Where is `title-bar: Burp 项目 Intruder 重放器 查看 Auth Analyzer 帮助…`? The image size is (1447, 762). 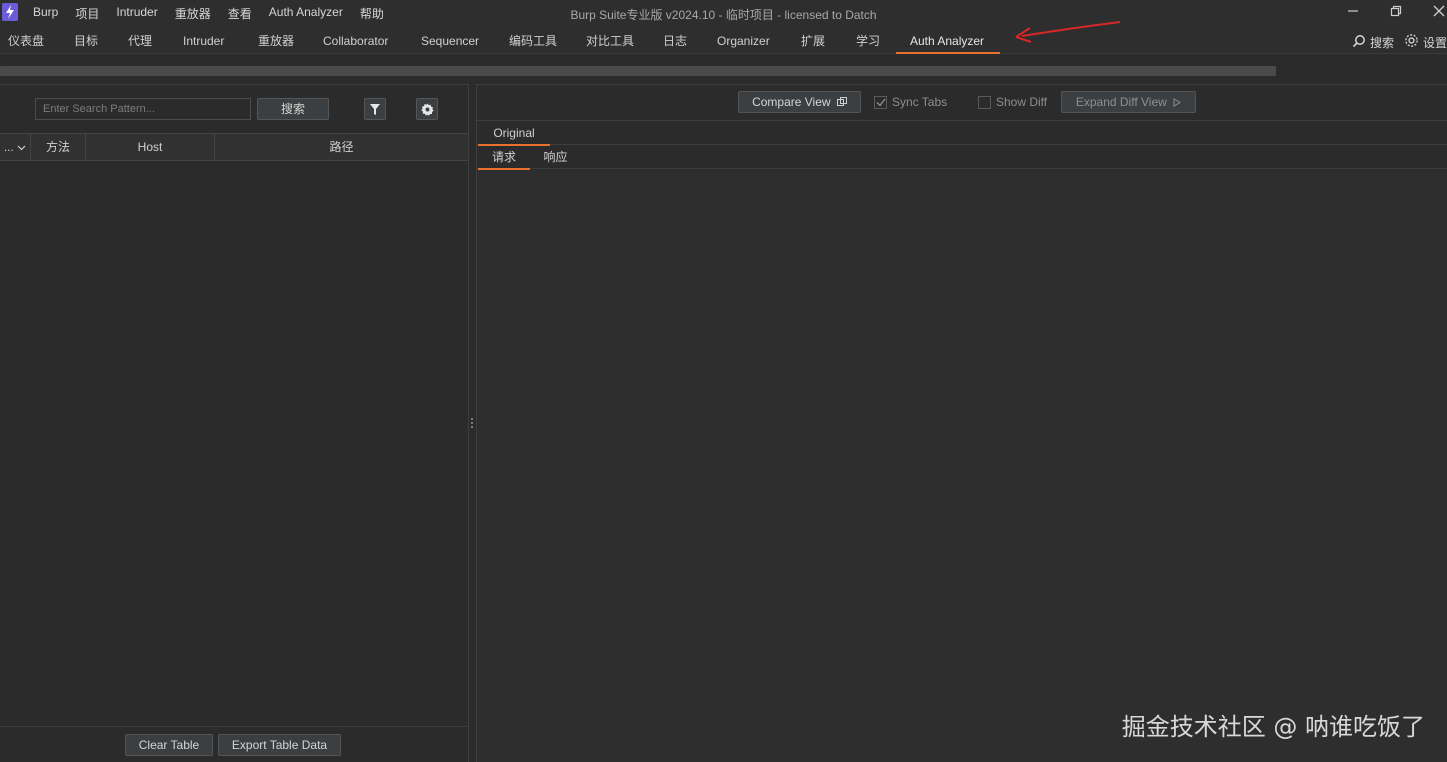 title-bar: Burp 项目 Intruder 重放器 查看 Auth Analyzer 帮助… is located at coordinates (723, 13).